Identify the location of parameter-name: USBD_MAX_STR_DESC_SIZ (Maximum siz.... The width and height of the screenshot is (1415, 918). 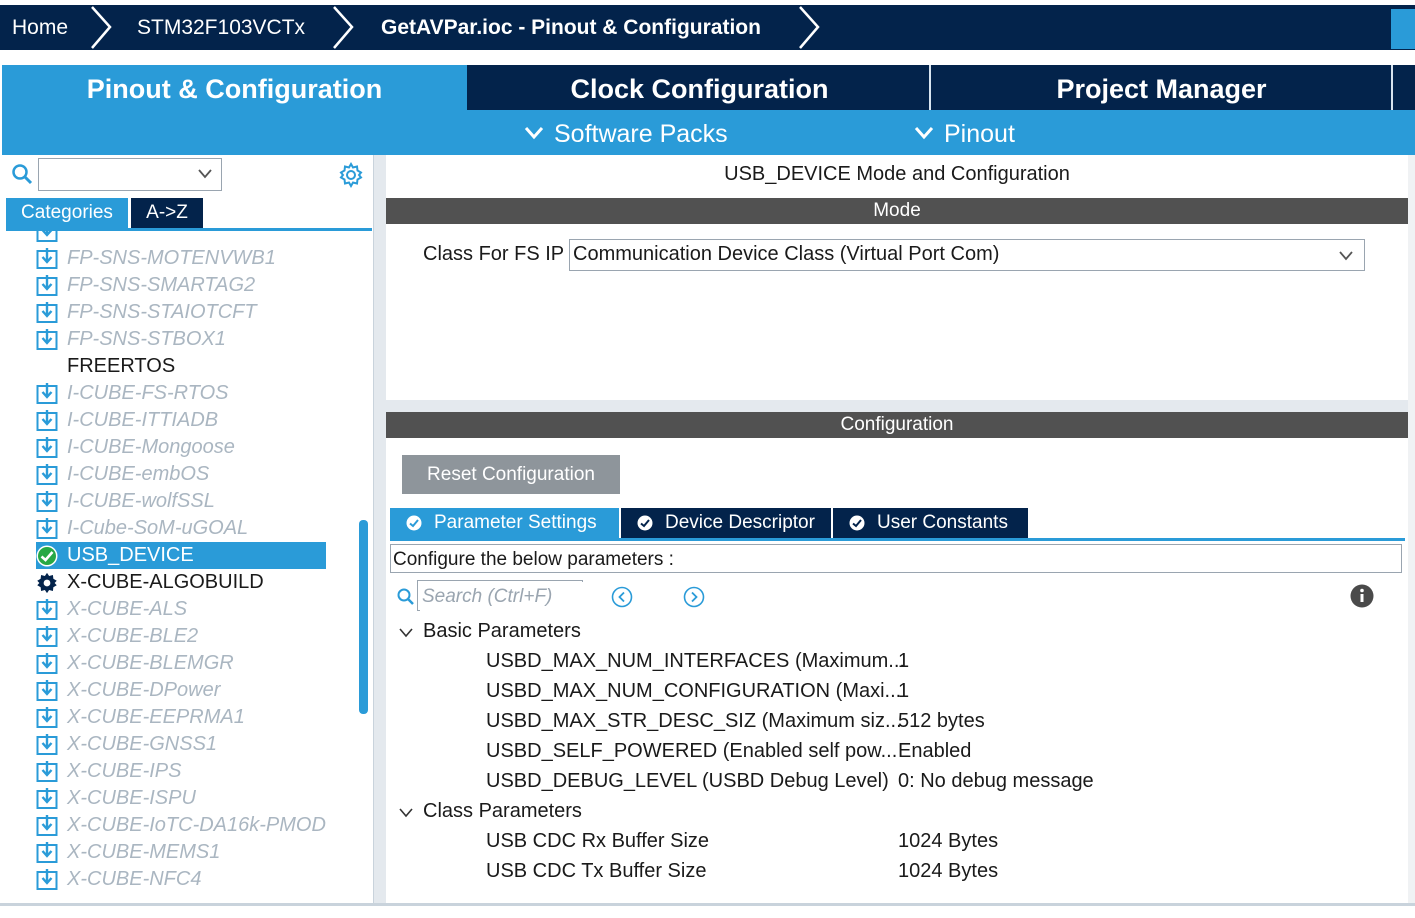
(694, 721).